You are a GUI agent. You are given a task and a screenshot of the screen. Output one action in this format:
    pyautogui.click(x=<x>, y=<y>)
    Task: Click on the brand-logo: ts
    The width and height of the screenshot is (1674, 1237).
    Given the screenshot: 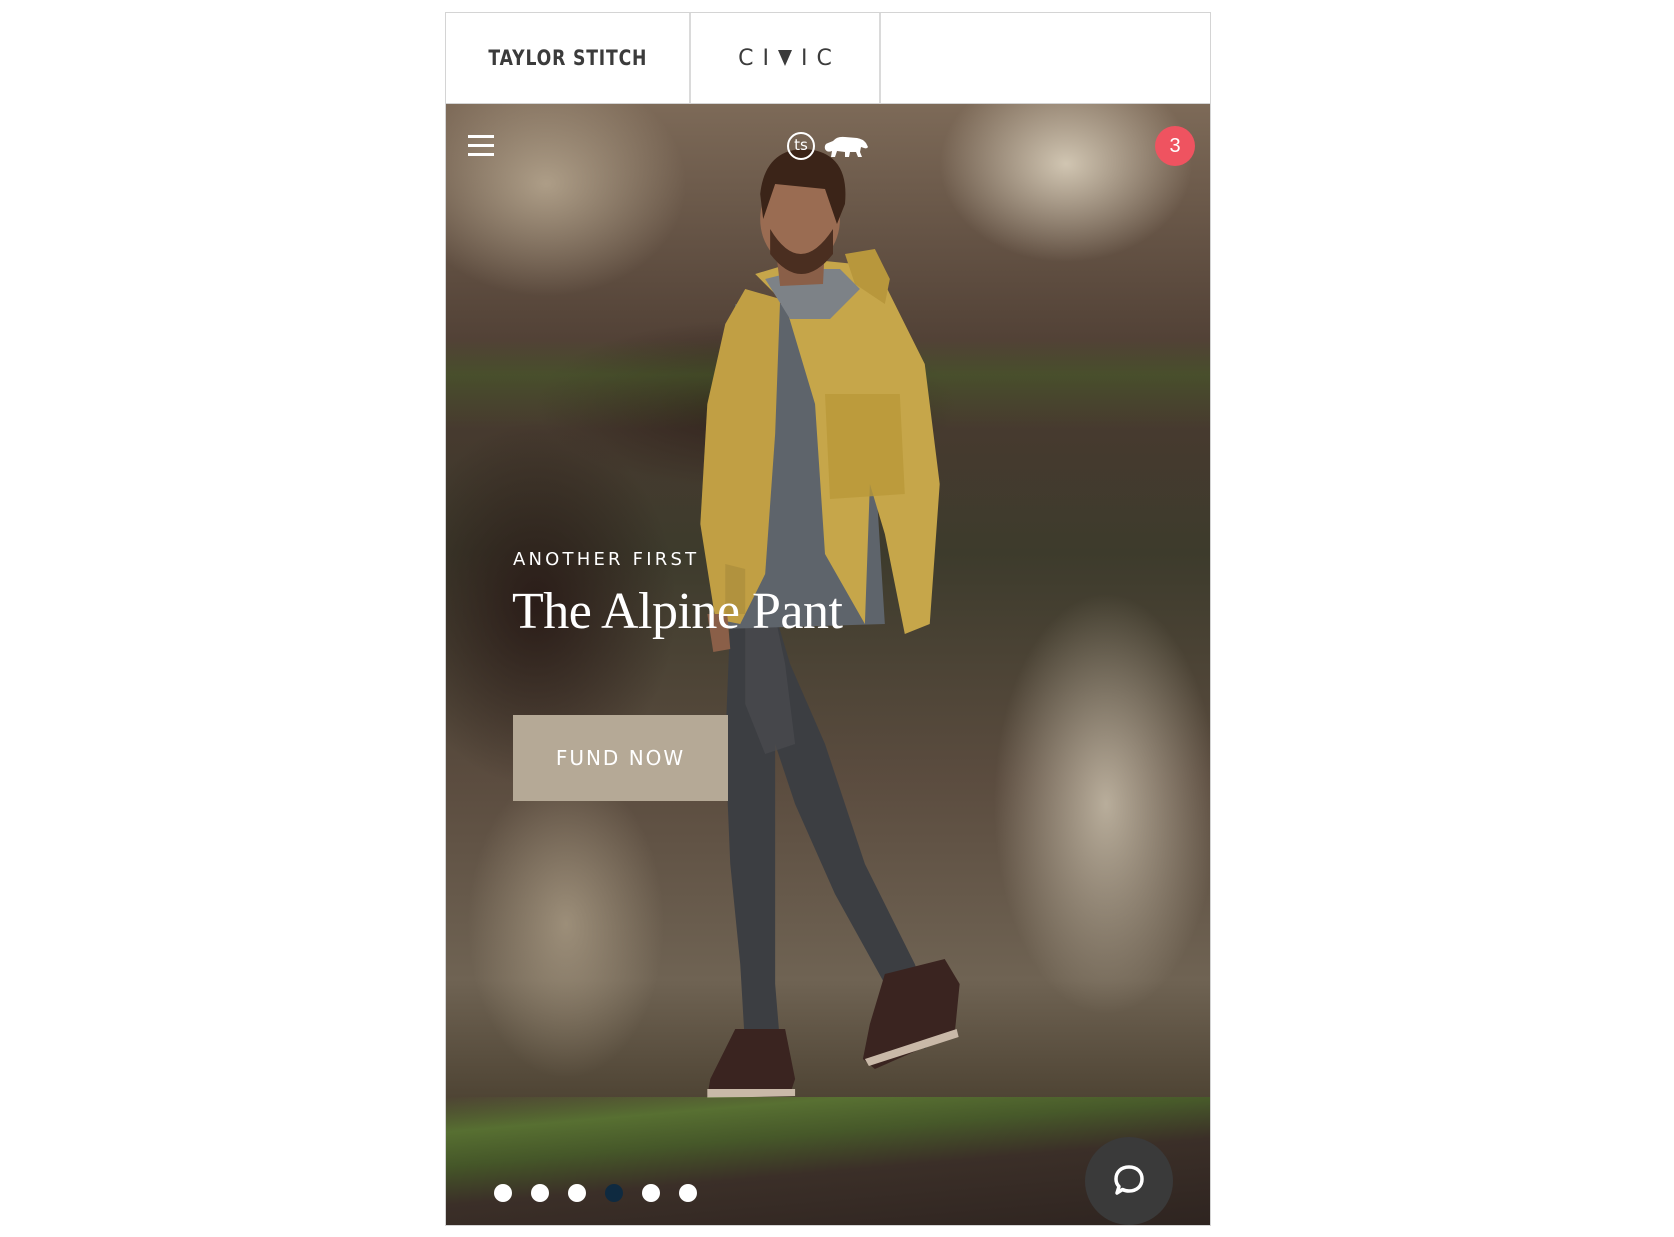 What is the action you would take?
    pyautogui.click(x=830, y=146)
    